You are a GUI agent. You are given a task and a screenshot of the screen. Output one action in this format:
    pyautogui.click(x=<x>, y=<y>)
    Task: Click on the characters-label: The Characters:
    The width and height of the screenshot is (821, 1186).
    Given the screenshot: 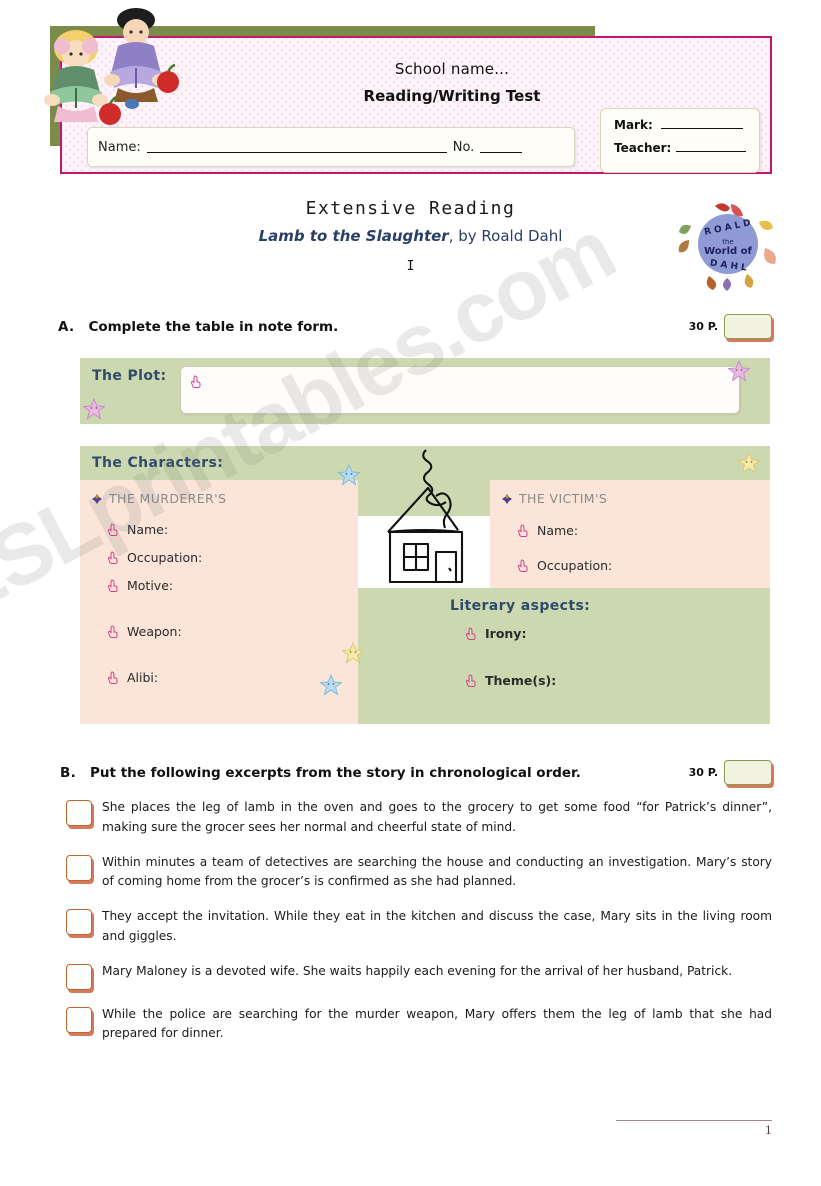 What is the action you would take?
    pyautogui.click(x=158, y=463)
    